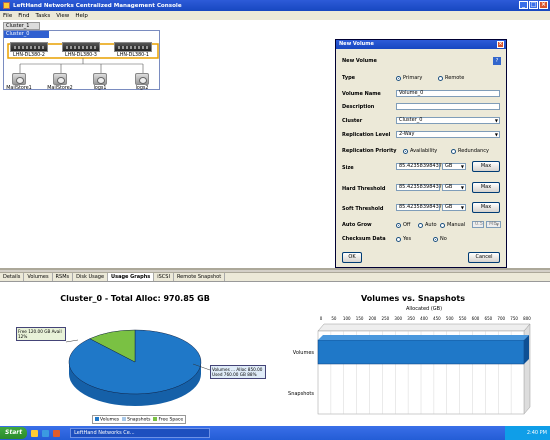 This screenshot has height=440, width=550. I want to click on radio-label: Redundancy, so click(473, 151).